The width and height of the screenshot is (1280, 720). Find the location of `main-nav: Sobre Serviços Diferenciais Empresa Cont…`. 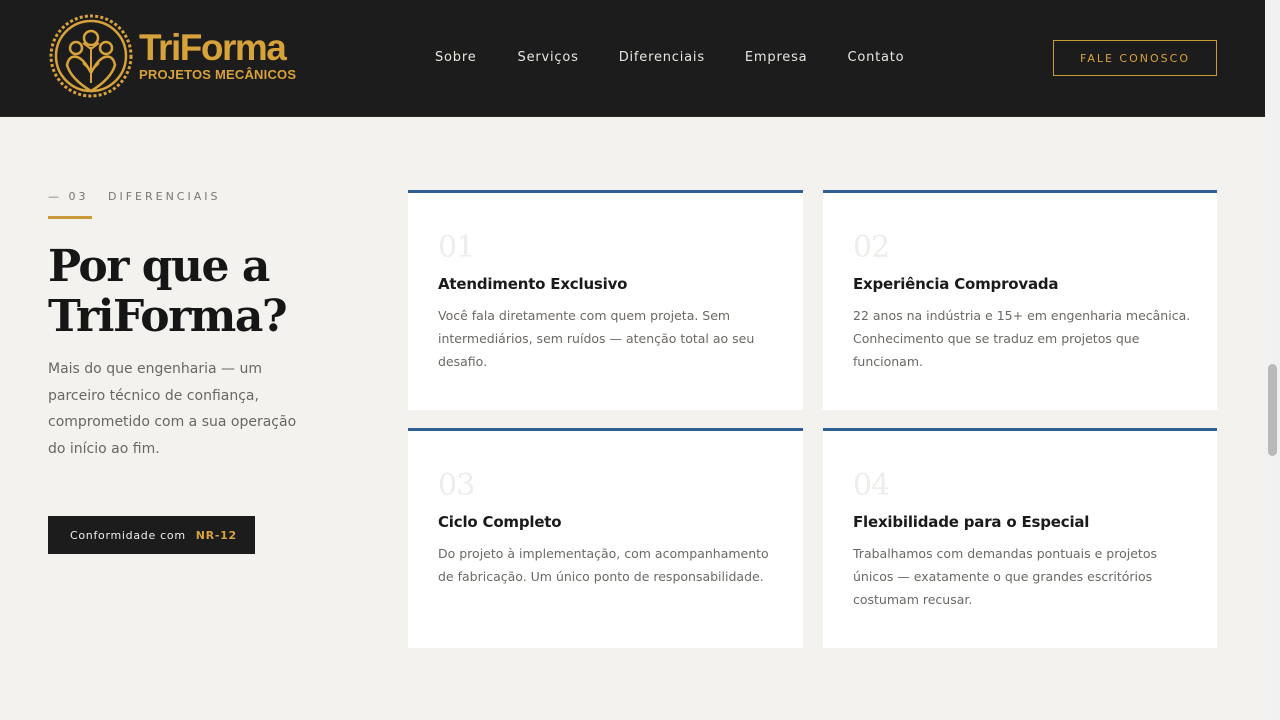

main-nav: Sobre Serviços Diferenciais Empresa Cont… is located at coordinates (689, 57).